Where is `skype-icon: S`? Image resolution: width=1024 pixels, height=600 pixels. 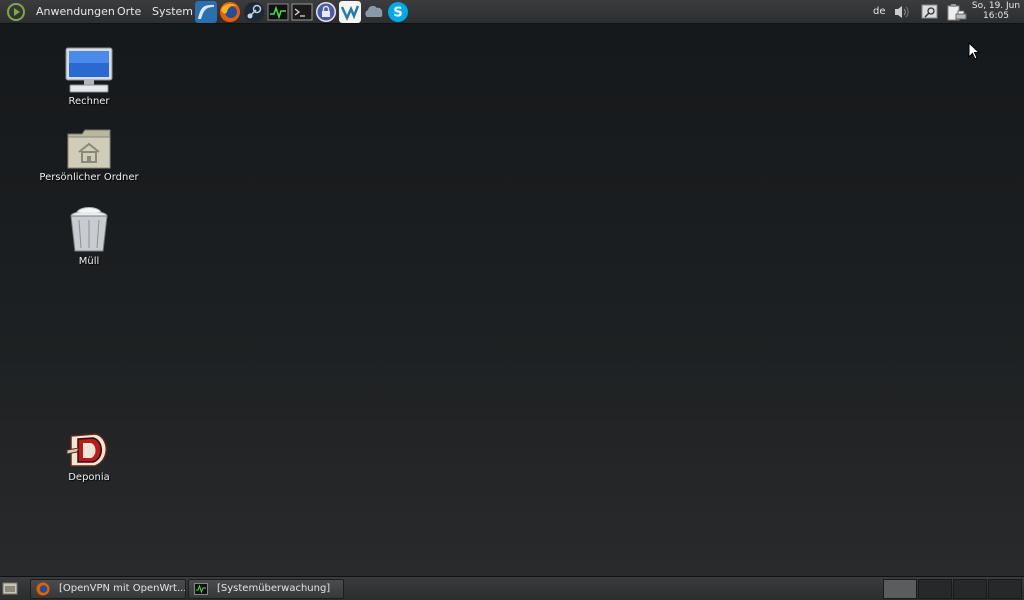
skype-icon: S is located at coordinates (398, 12).